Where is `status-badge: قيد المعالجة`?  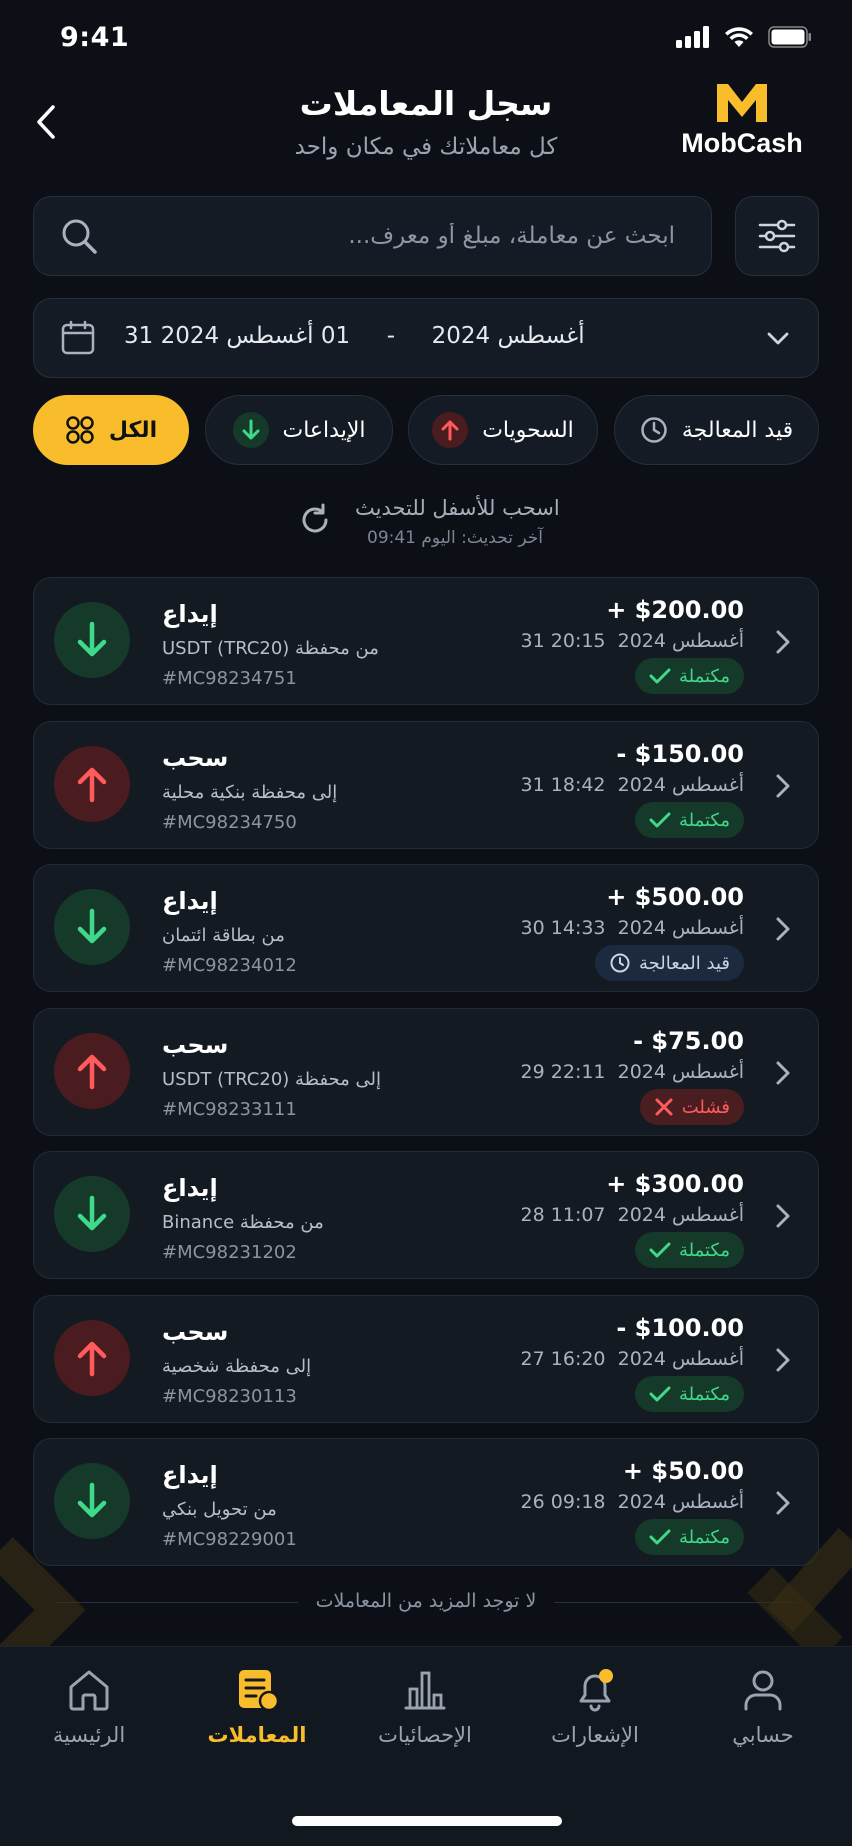 status-badge: قيد المعالجة is located at coordinates (669, 963).